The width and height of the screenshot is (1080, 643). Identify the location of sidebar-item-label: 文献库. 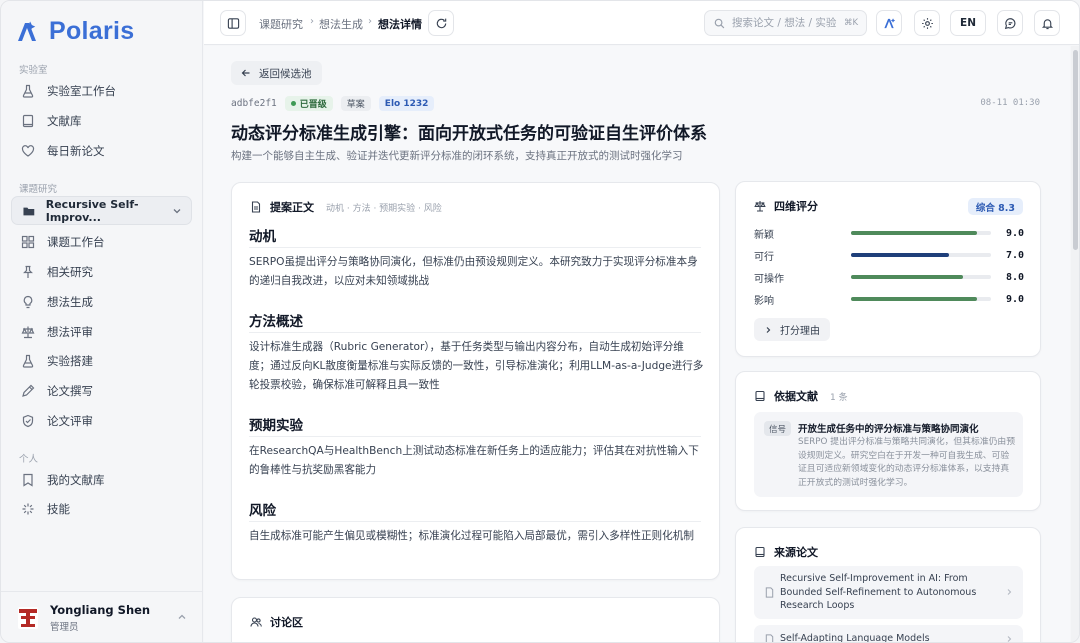
(64, 121).